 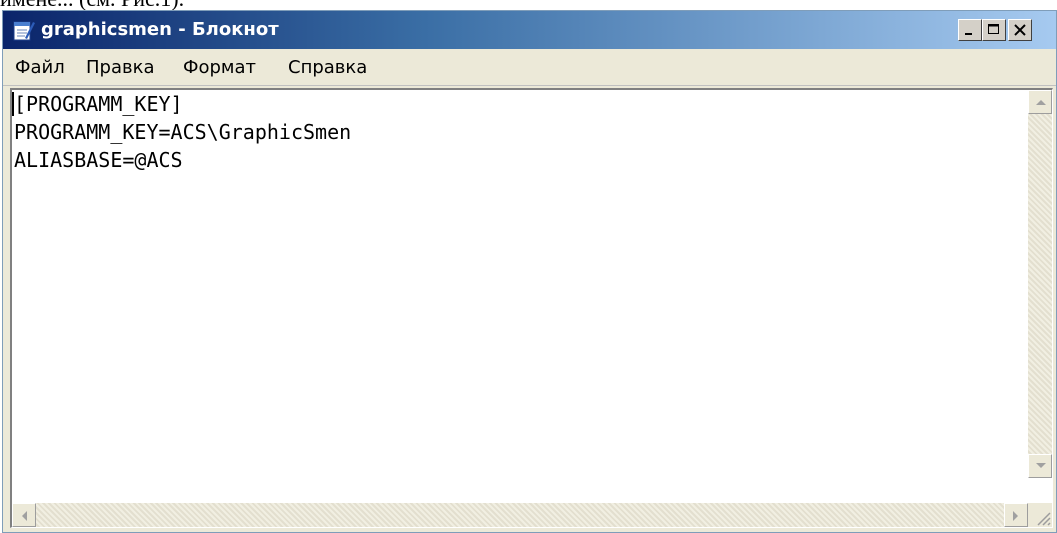 I want to click on maximize-button, so click(x=994, y=30).